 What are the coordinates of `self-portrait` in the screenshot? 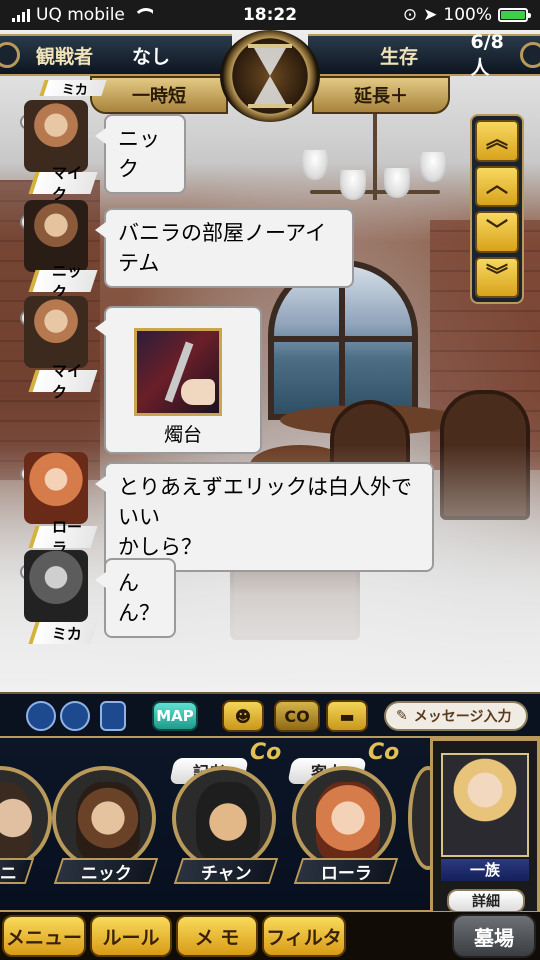 It's located at (485, 805).